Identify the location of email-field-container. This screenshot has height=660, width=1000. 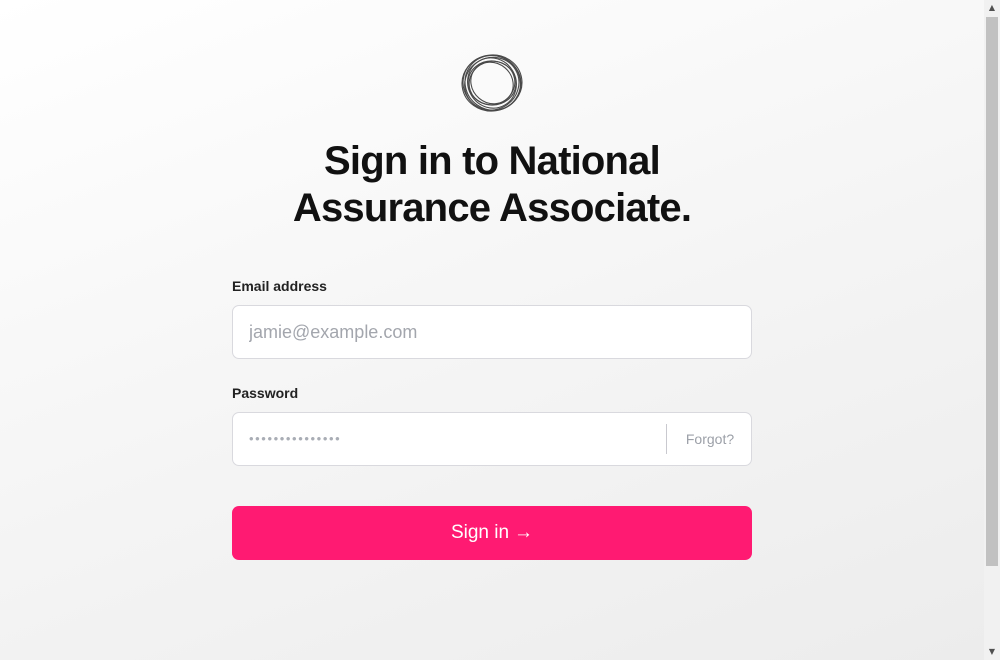
(492, 332).